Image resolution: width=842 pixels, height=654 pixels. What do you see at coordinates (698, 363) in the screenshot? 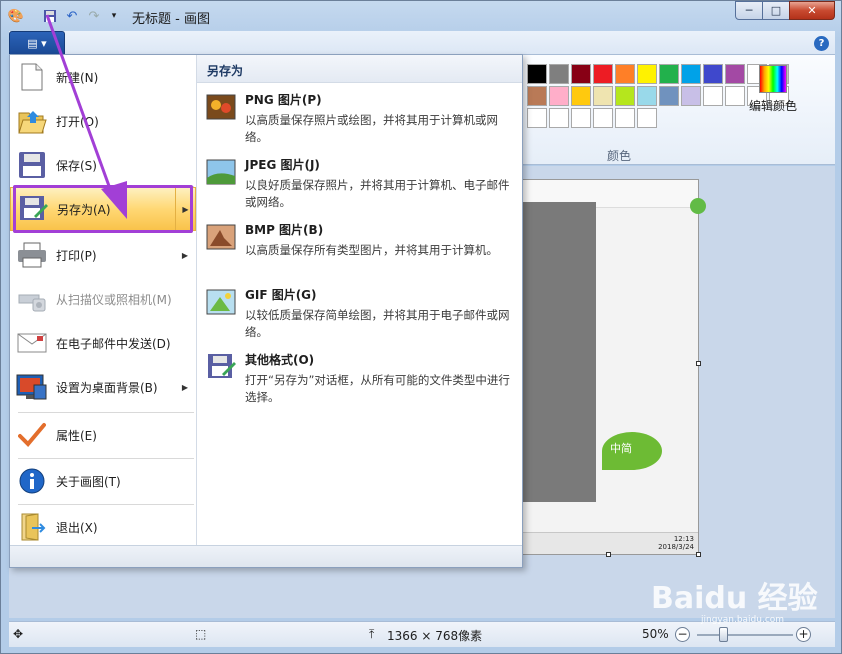
I see `resize-handle-right` at bounding box center [698, 363].